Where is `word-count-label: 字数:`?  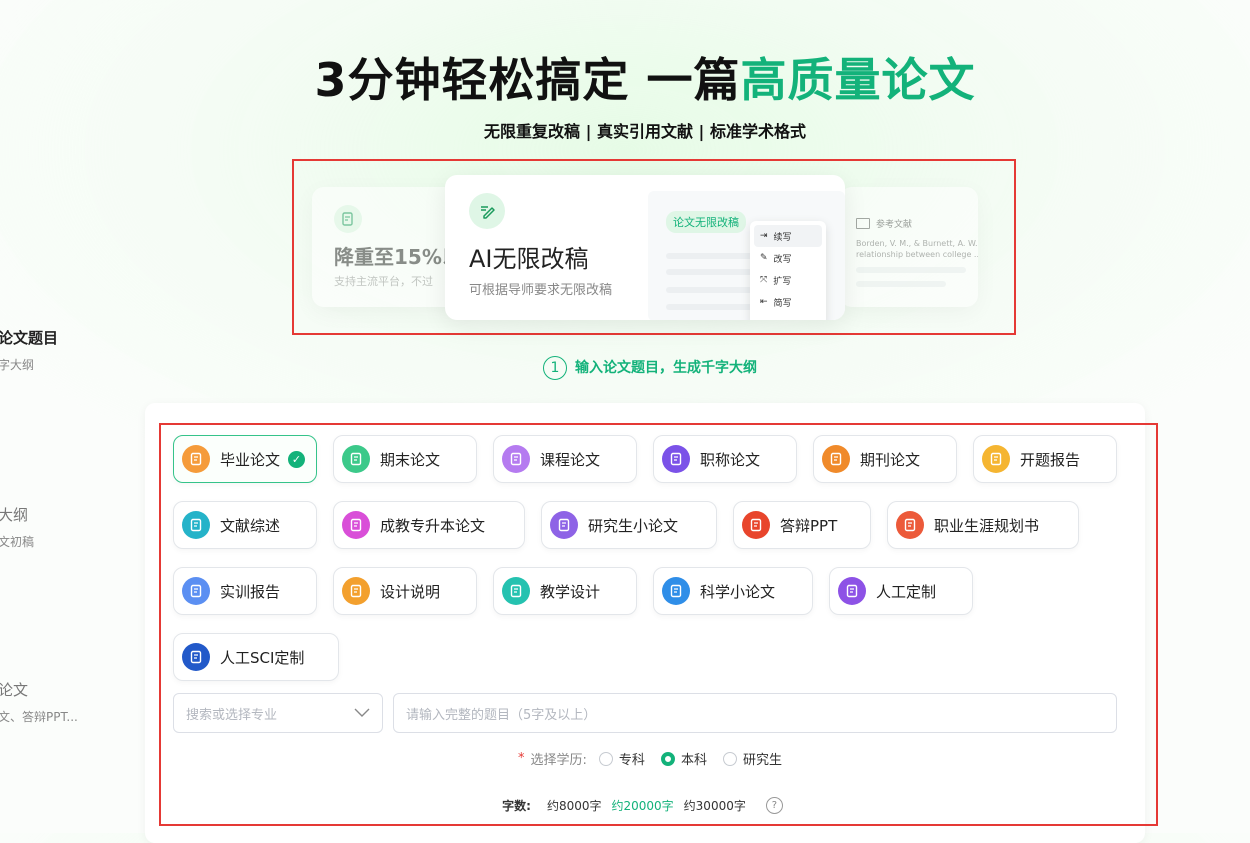
word-count-label: 字数: is located at coordinates (516, 806).